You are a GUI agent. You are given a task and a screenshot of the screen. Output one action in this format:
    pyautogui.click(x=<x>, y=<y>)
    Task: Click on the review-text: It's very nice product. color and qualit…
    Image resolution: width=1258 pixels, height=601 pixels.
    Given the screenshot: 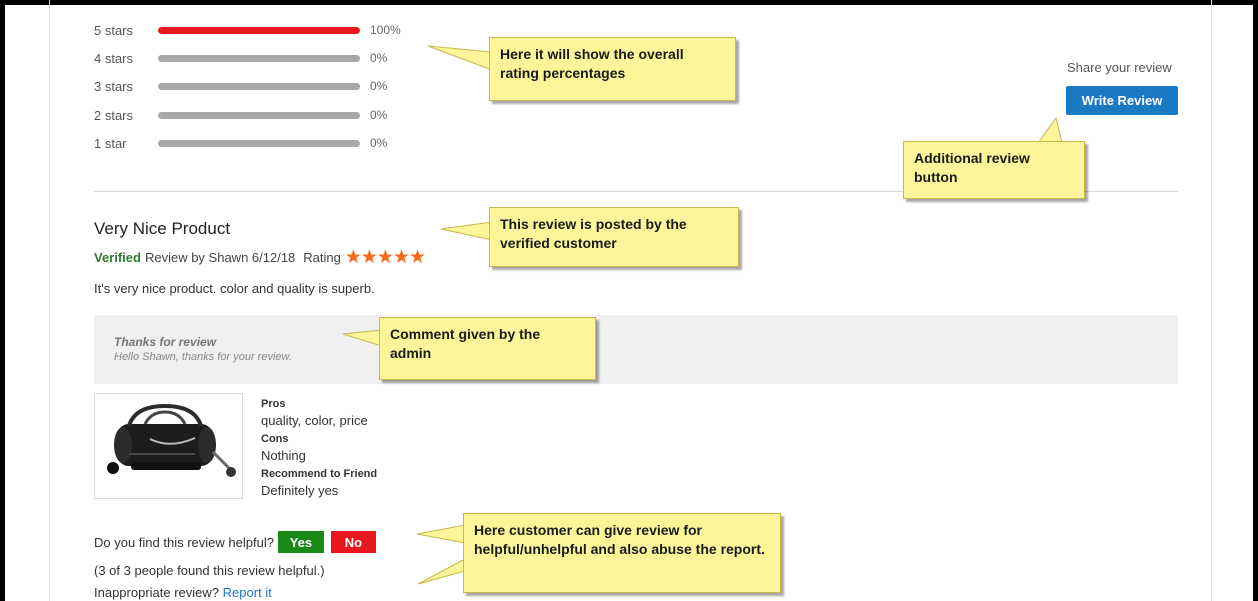 What is the action you would take?
    pyautogui.click(x=234, y=288)
    